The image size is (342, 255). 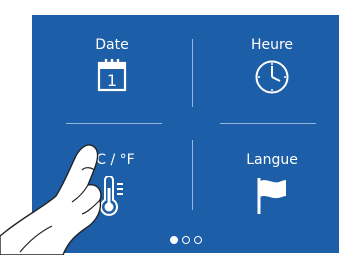 I want to click on tile-heure: Heure, so click(x=272, y=65).